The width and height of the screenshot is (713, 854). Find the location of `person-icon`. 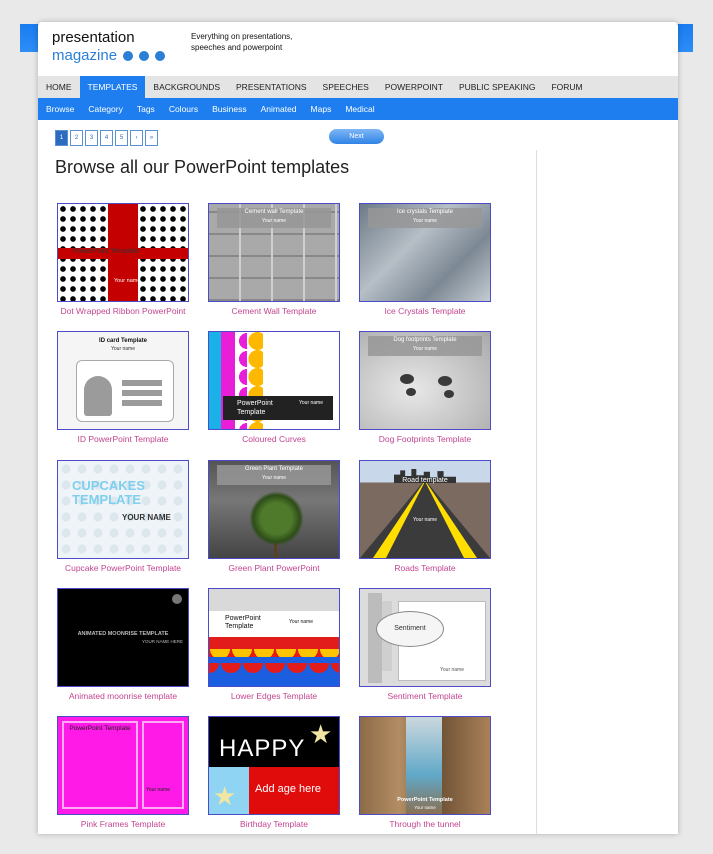

person-icon is located at coordinates (98, 396).